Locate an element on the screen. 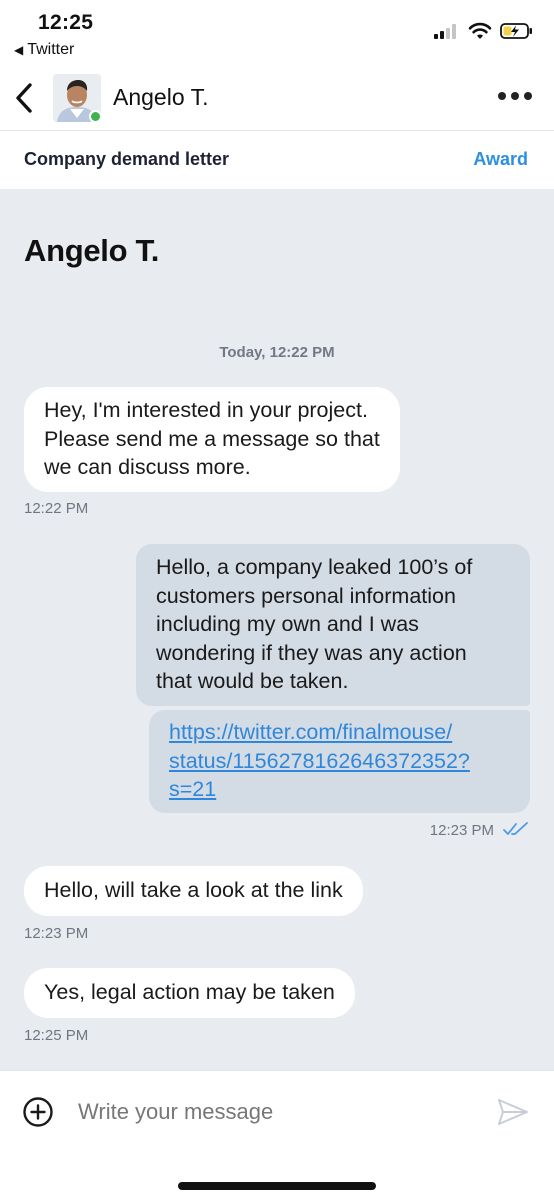 The height and width of the screenshot is (1200, 554). incoming-message-bubble: Hello, will take a look at the link is located at coordinates (193, 891).